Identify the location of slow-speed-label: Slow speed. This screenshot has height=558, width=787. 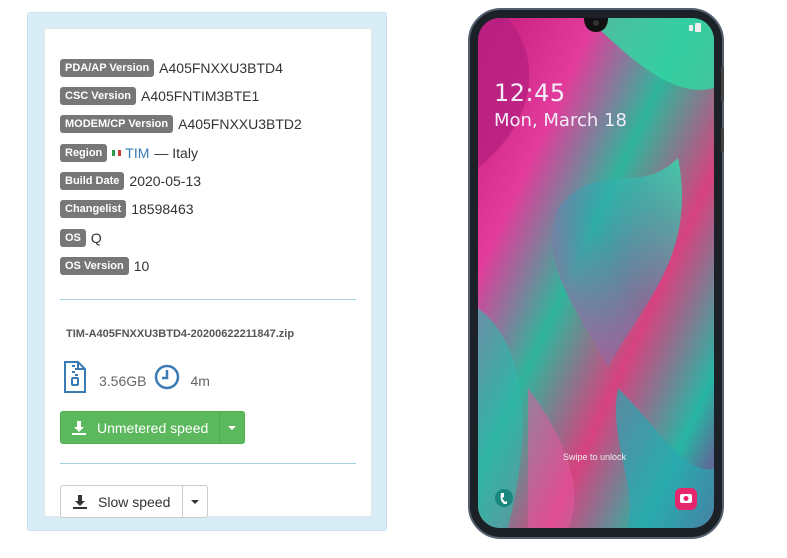
(134, 501).